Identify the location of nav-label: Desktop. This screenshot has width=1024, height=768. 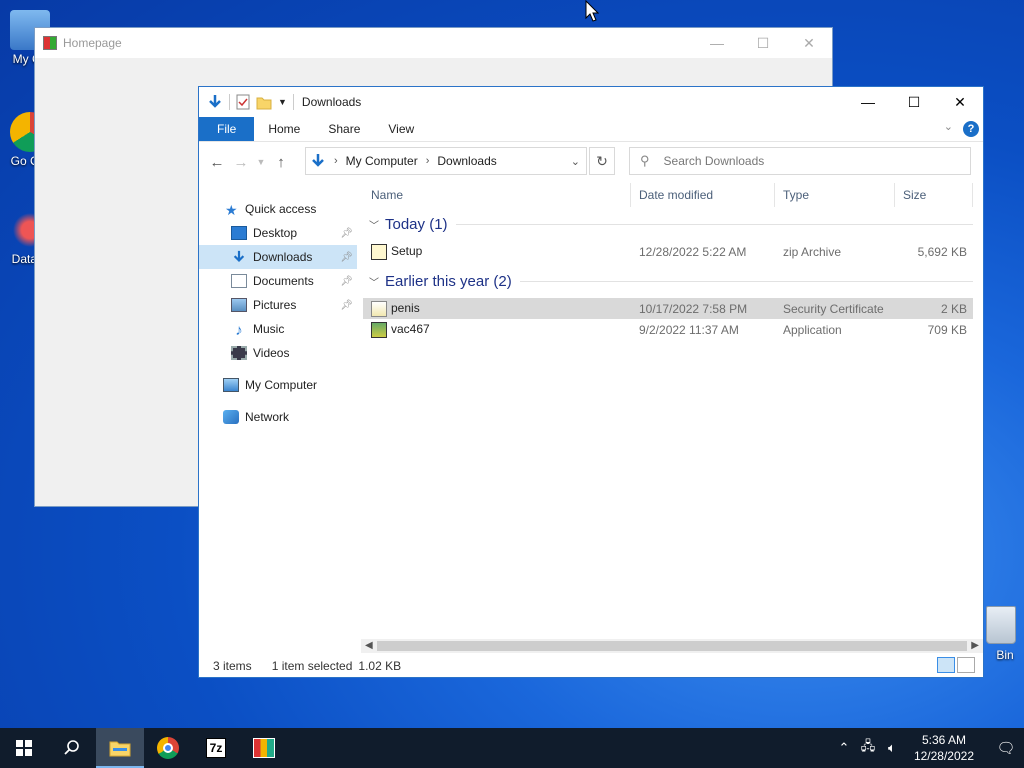
(275, 233).